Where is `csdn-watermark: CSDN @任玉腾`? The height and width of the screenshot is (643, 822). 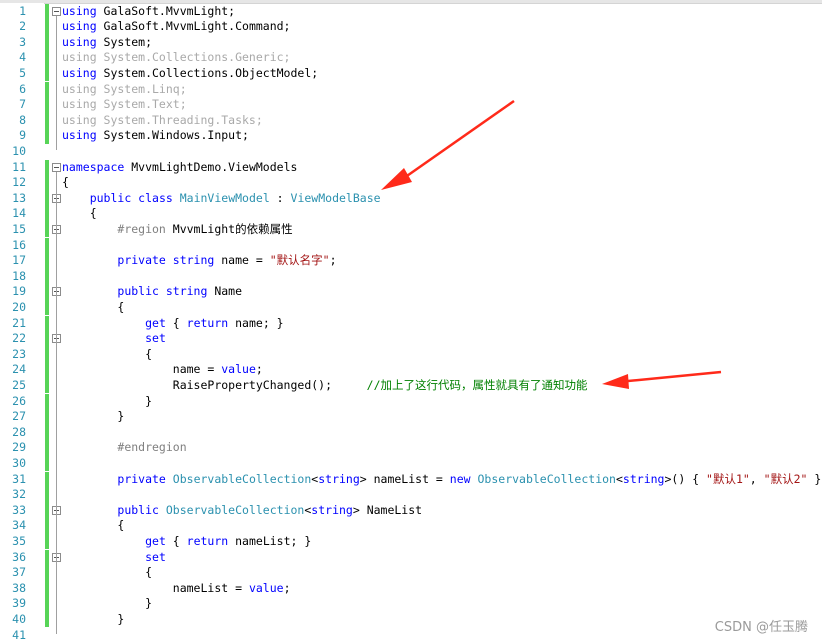 csdn-watermark: CSDN @任玉腾 is located at coordinates (761, 627).